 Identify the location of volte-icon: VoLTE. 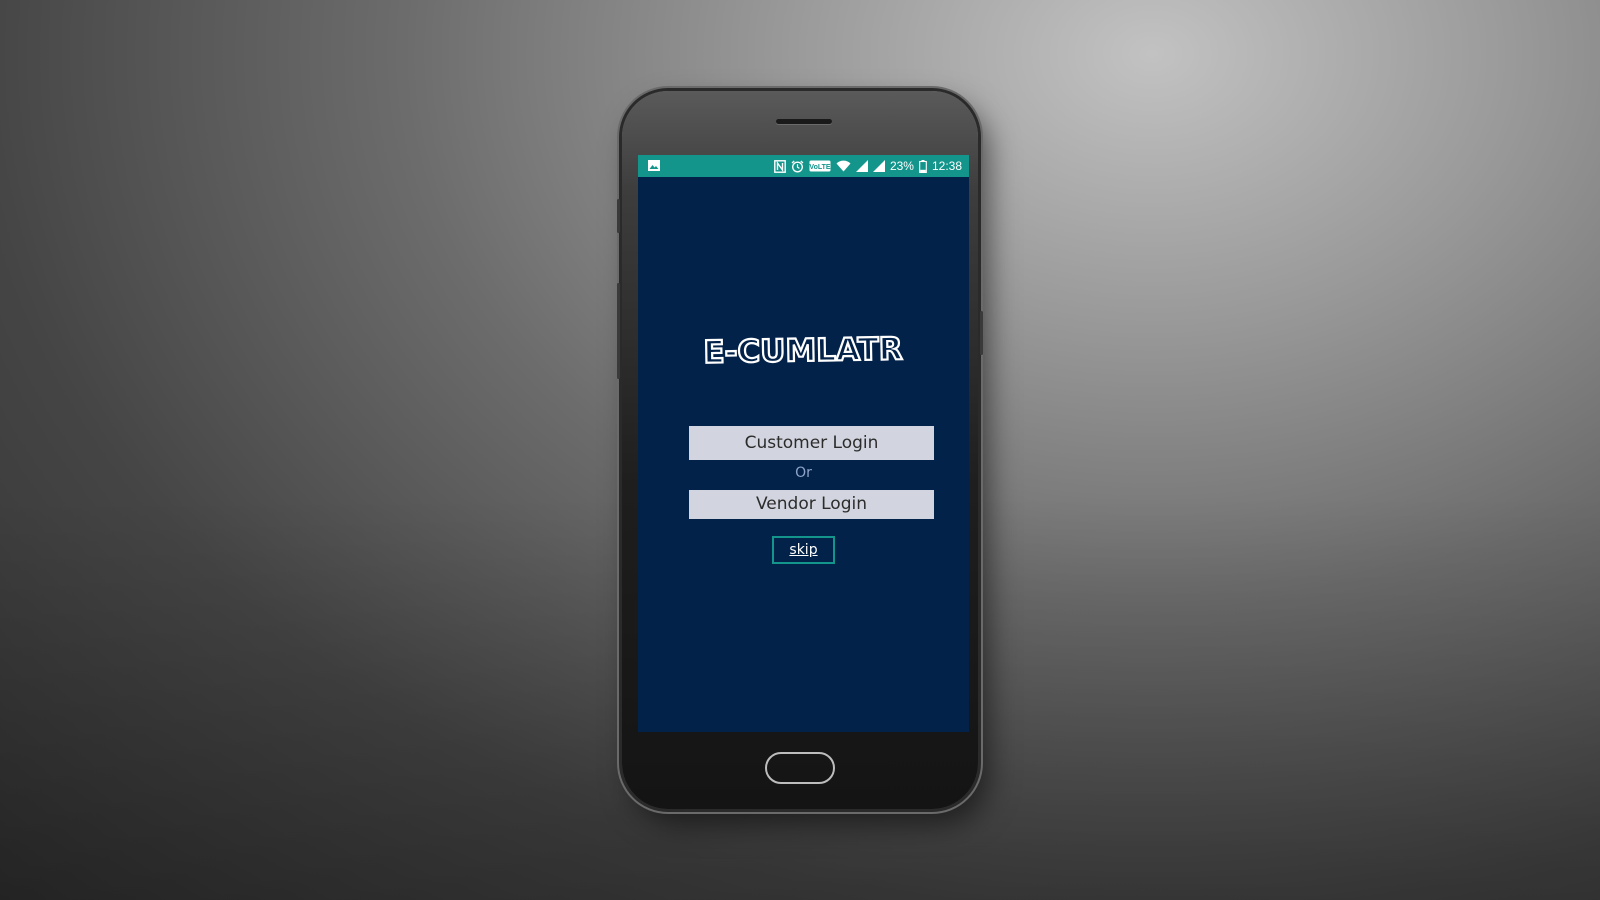
(820, 166).